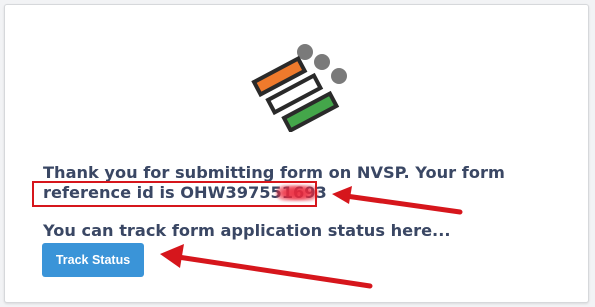  I want to click on reference-line: reference id is OHW397551693, so click(303, 193).